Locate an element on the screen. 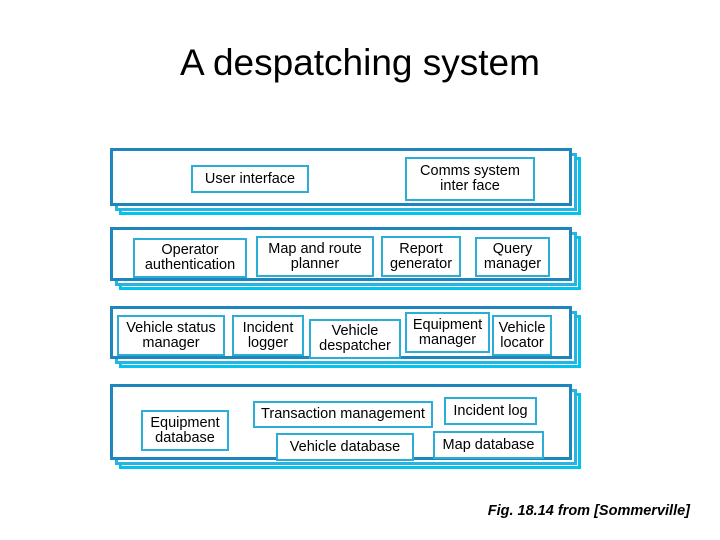 The image size is (720, 540). component-incident-logger: Incident logger is located at coordinates (268, 335).